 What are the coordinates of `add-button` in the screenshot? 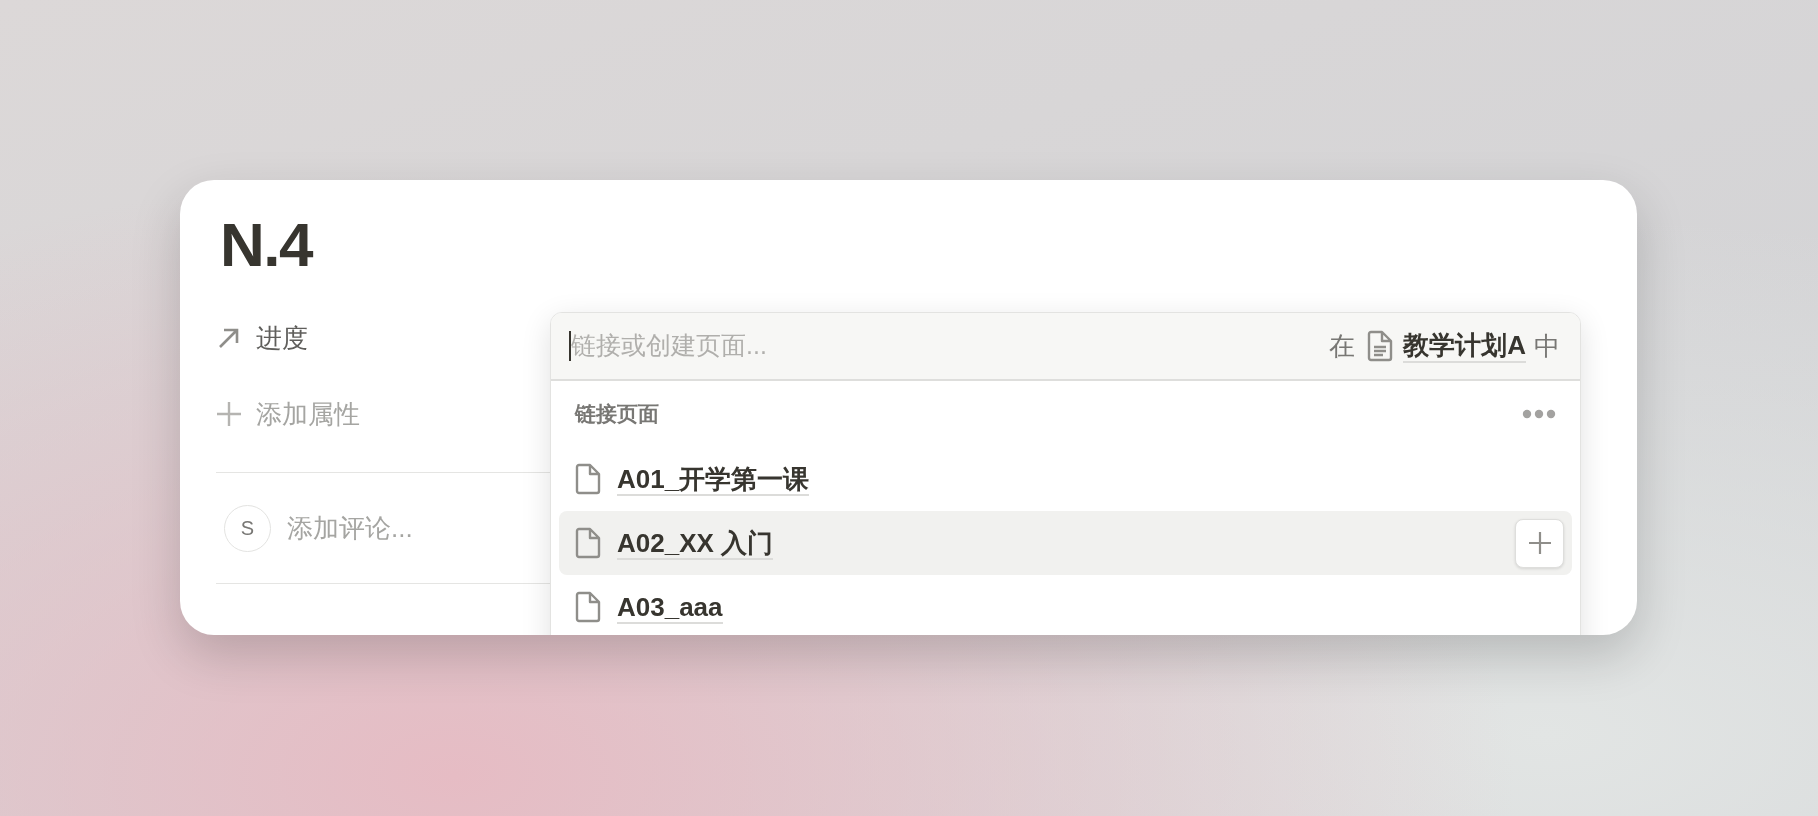 It's located at (1539, 543).